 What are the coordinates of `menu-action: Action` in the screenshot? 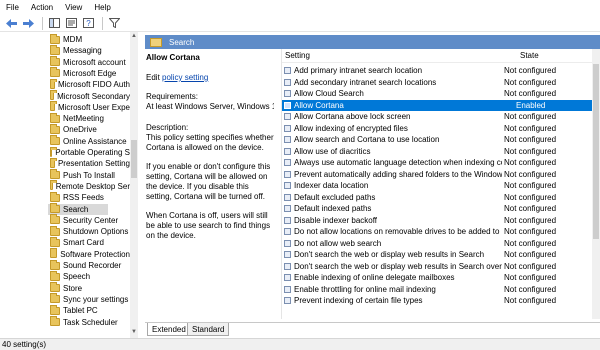 It's located at (42, 7).